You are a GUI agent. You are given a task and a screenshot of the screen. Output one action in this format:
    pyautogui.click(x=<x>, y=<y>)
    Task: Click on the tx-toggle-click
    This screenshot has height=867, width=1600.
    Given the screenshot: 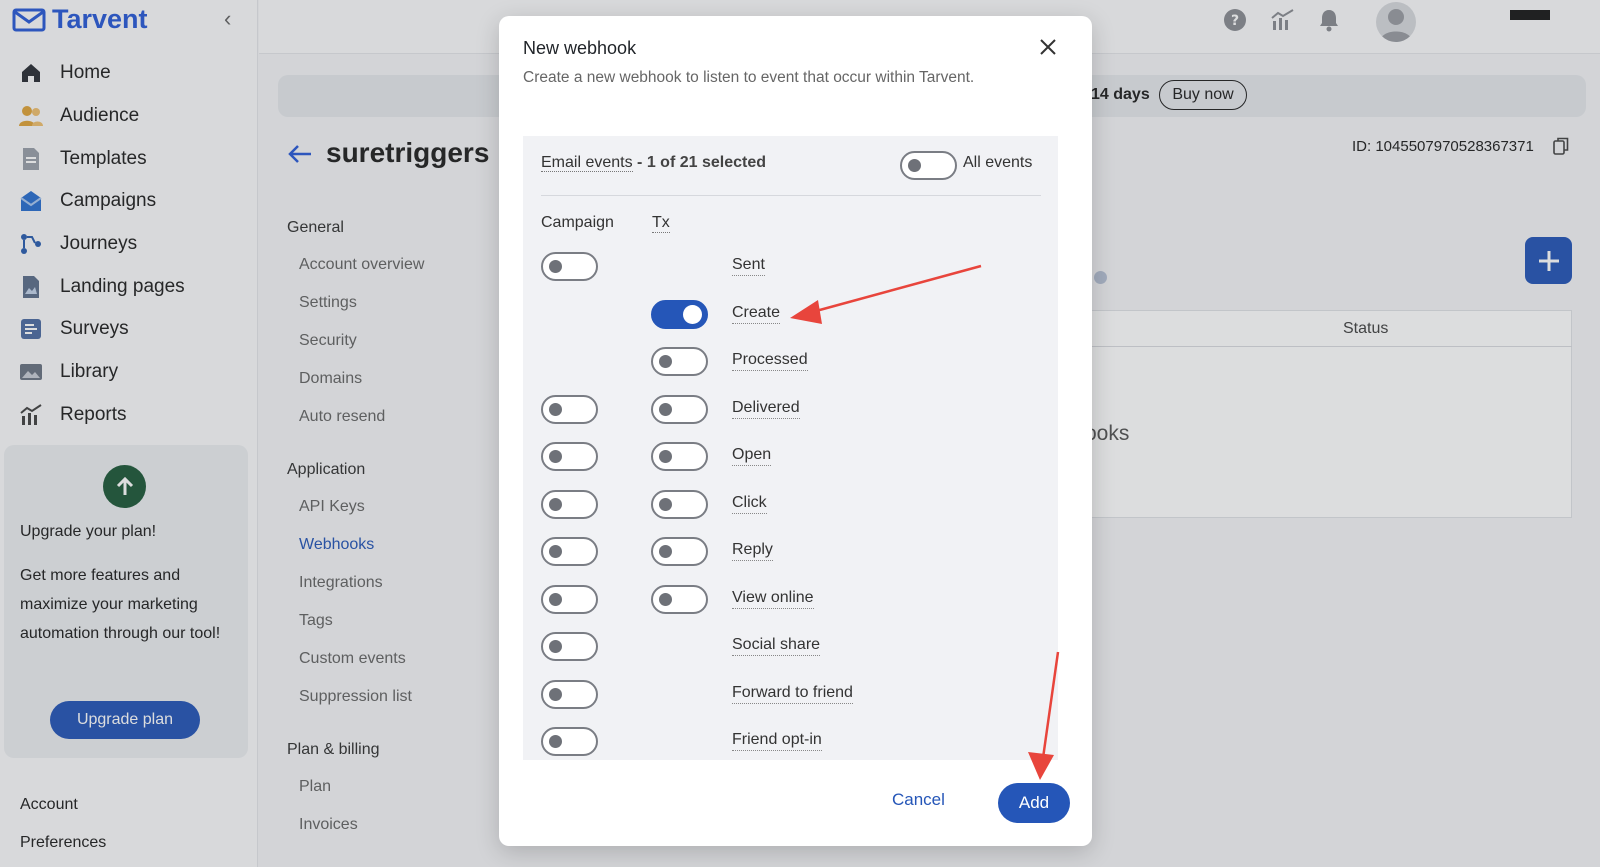 What is the action you would take?
    pyautogui.click(x=679, y=504)
    